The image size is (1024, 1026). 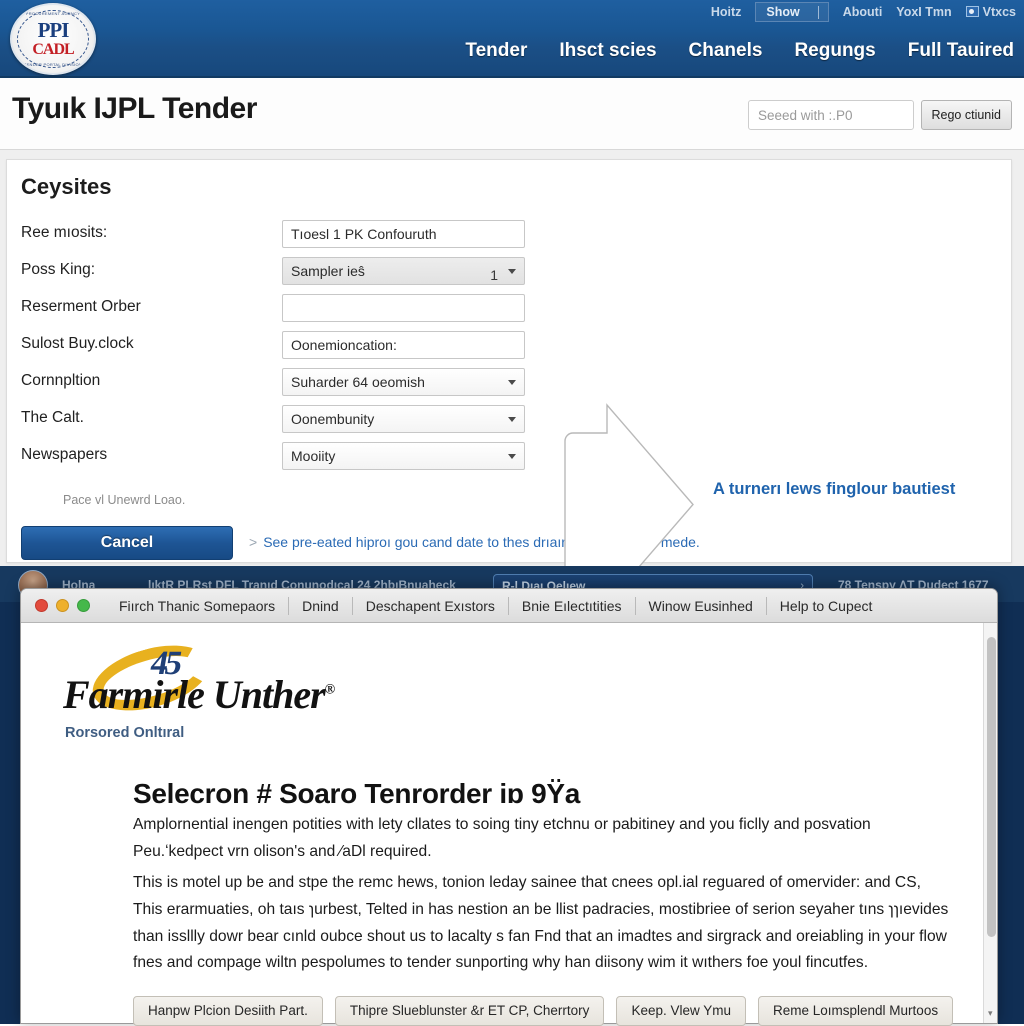 I want to click on main-nav-item-chanels: Chanels, so click(x=726, y=51).